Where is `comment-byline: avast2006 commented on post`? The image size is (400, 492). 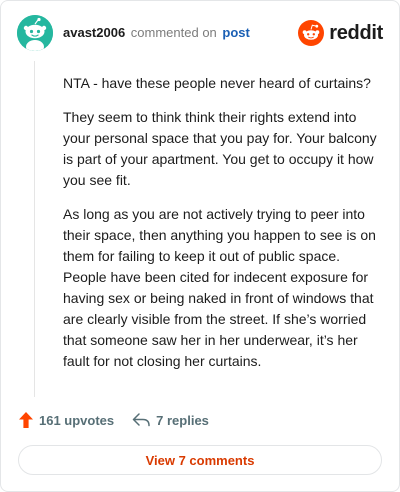 comment-byline: avast2006 commented on post is located at coordinates (156, 33).